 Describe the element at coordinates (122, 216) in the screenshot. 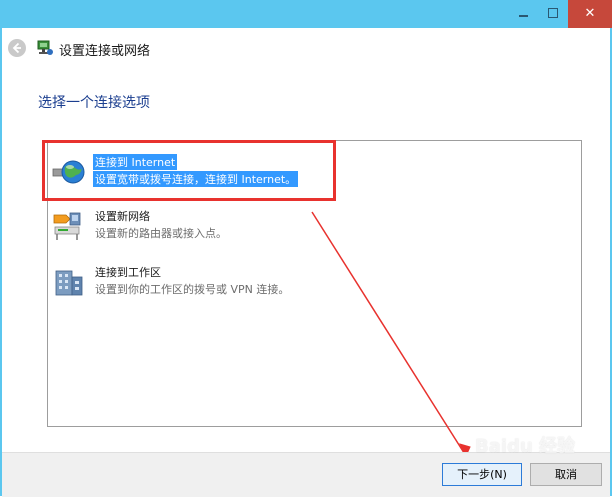

I see `option-name: 设置新网络` at that location.